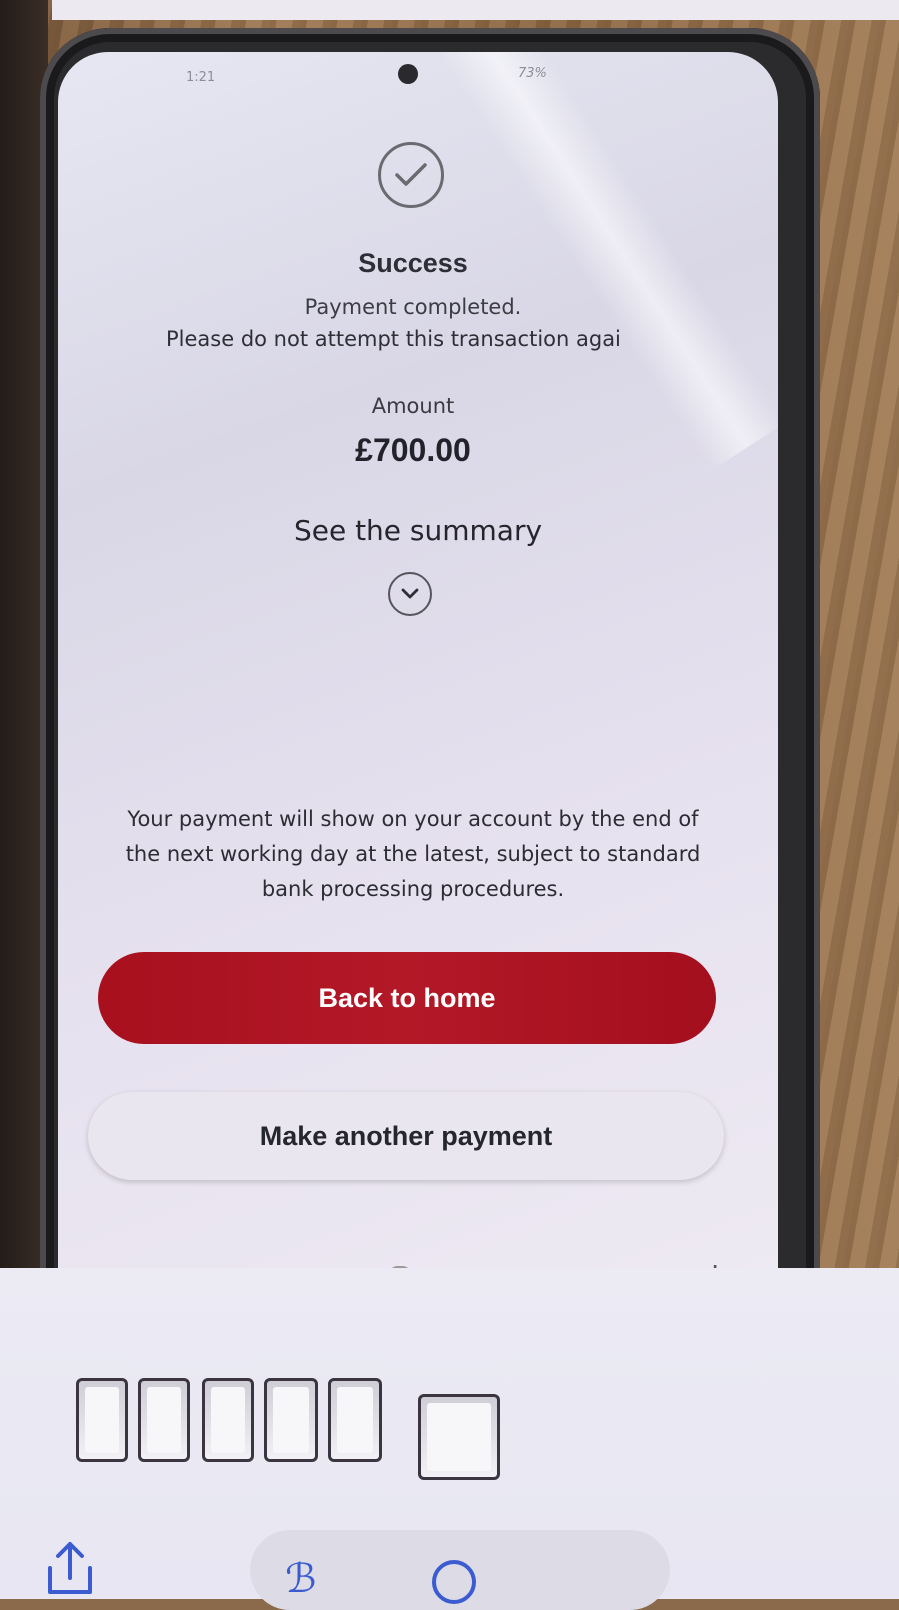 The height and width of the screenshot is (1610, 899). I want to click on gallery-thumbnail-selected, so click(459, 1437).